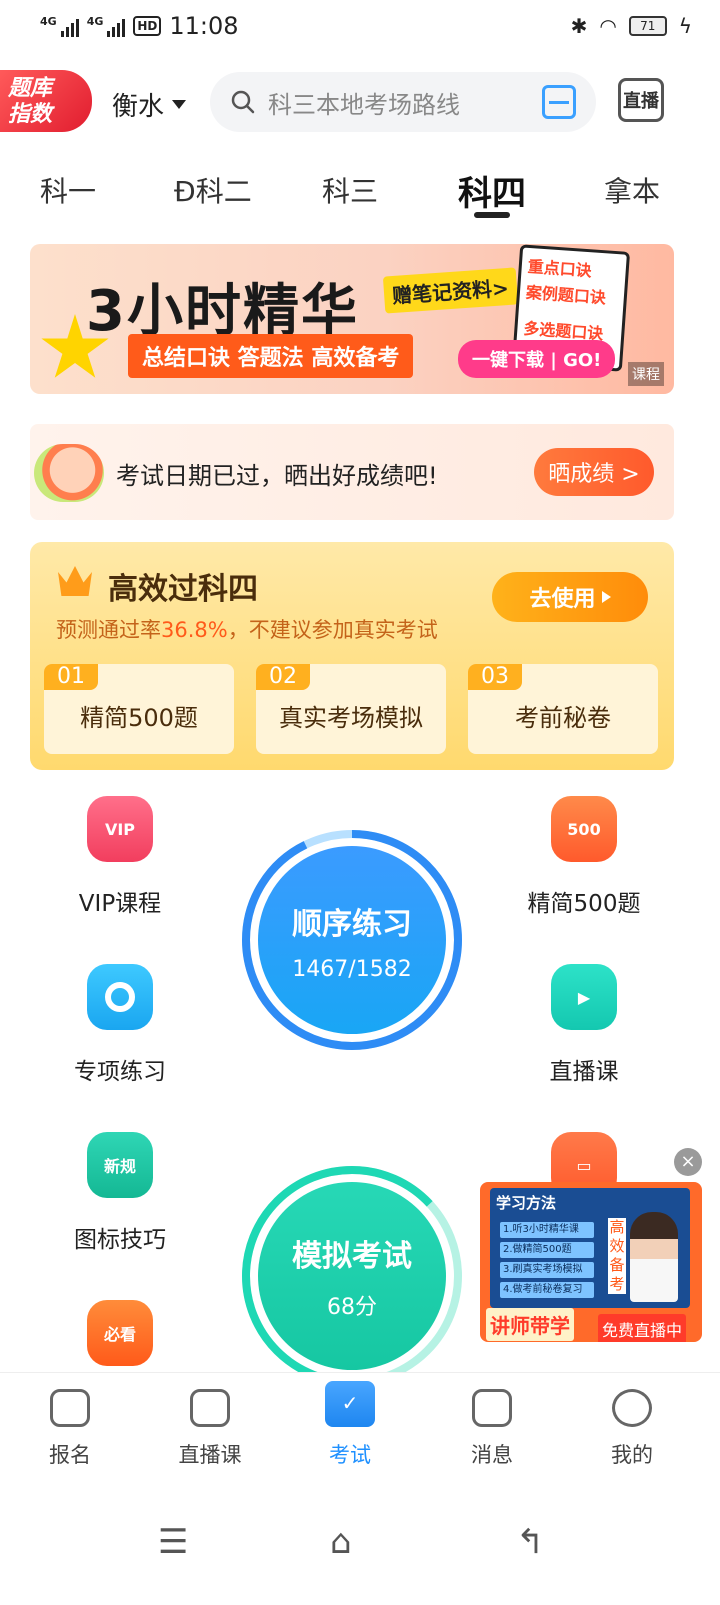 Image resolution: width=720 pixels, height=1605 pixels. Describe the element at coordinates (688, 1162) in the screenshot. I see `close-icon: ×` at that location.